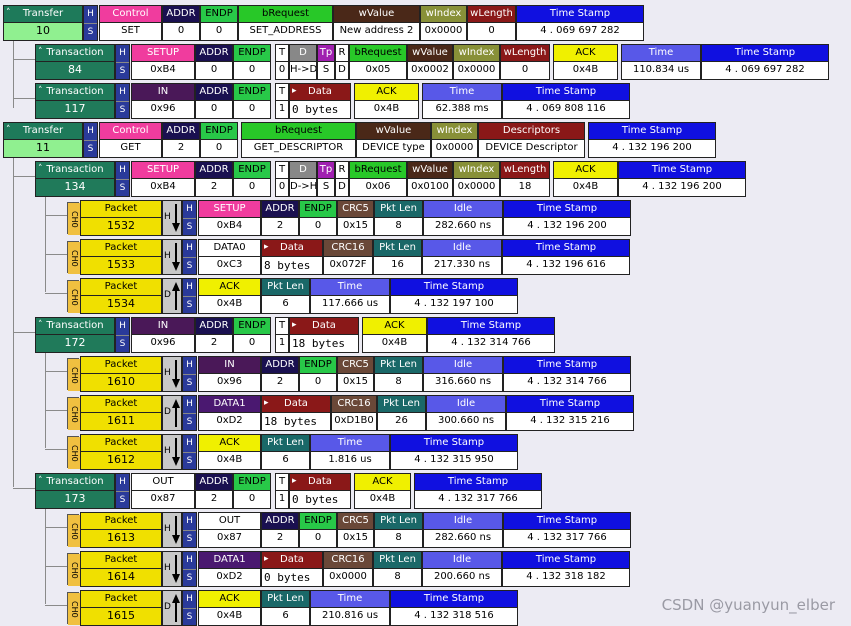  Describe the element at coordinates (397, 257) in the screenshot. I see `field-pkt-len: Pkt Len 16` at that location.